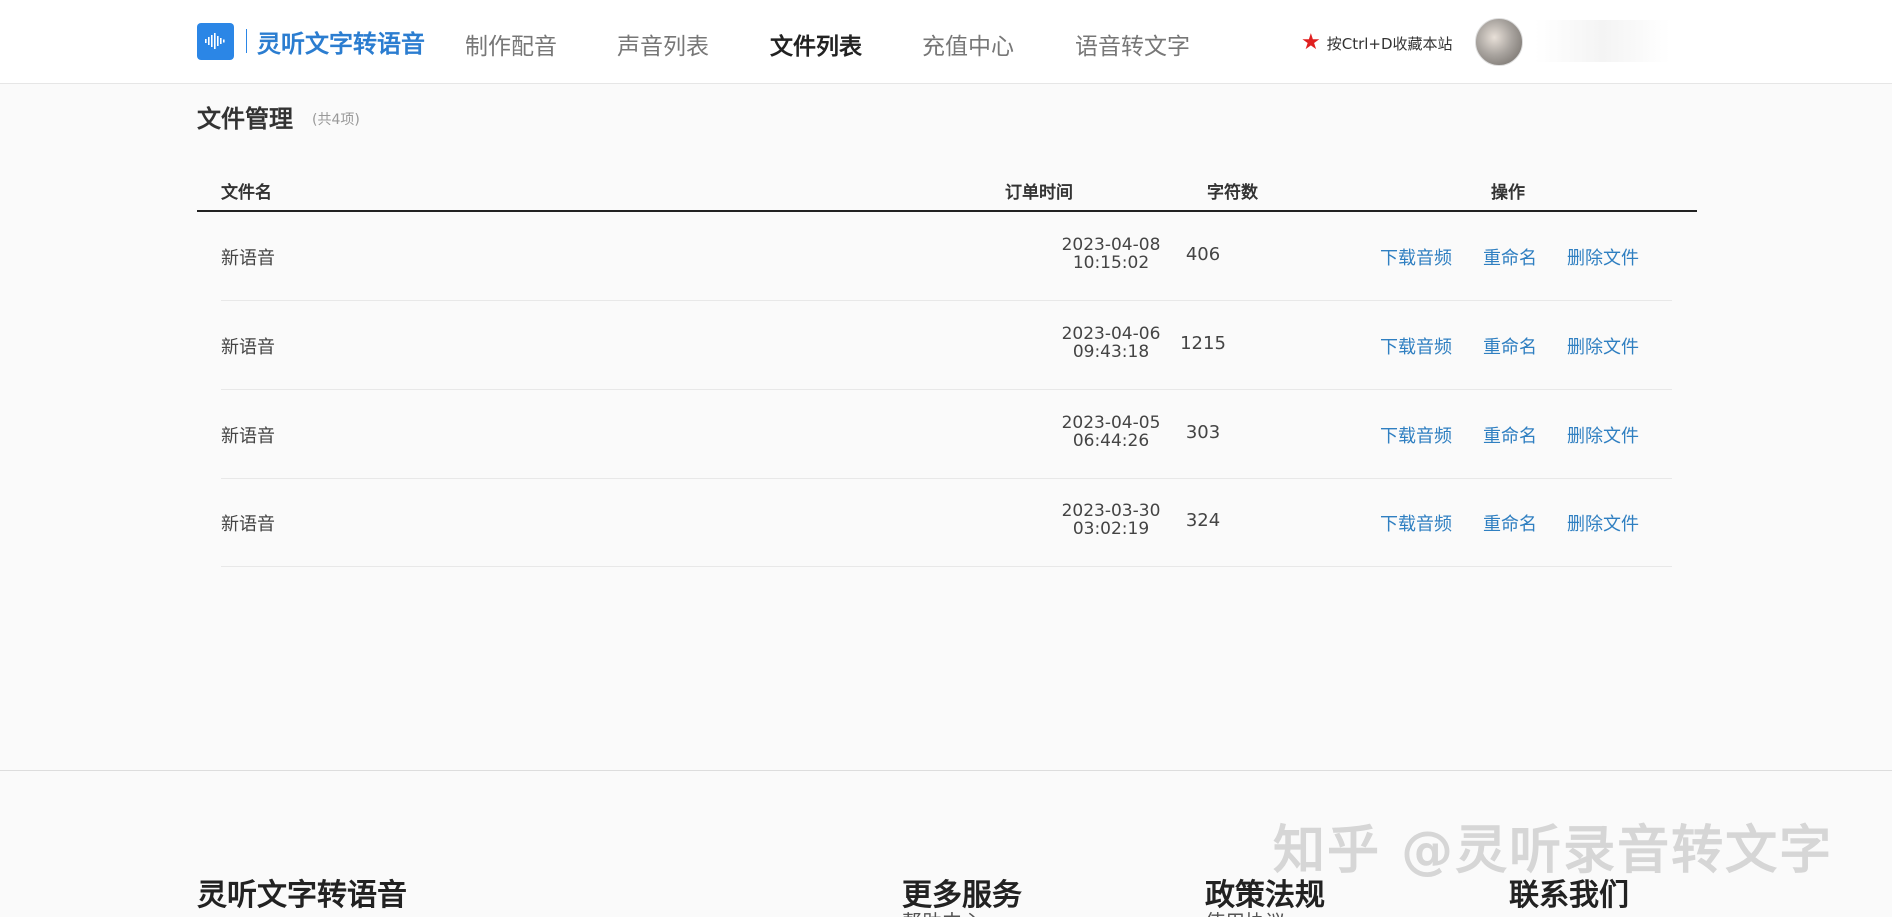 The width and height of the screenshot is (1892, 917). Describe the element at coordinates (341, 43) in the screenshot. I see `logo-text: 灵听文字转语音` at that location.